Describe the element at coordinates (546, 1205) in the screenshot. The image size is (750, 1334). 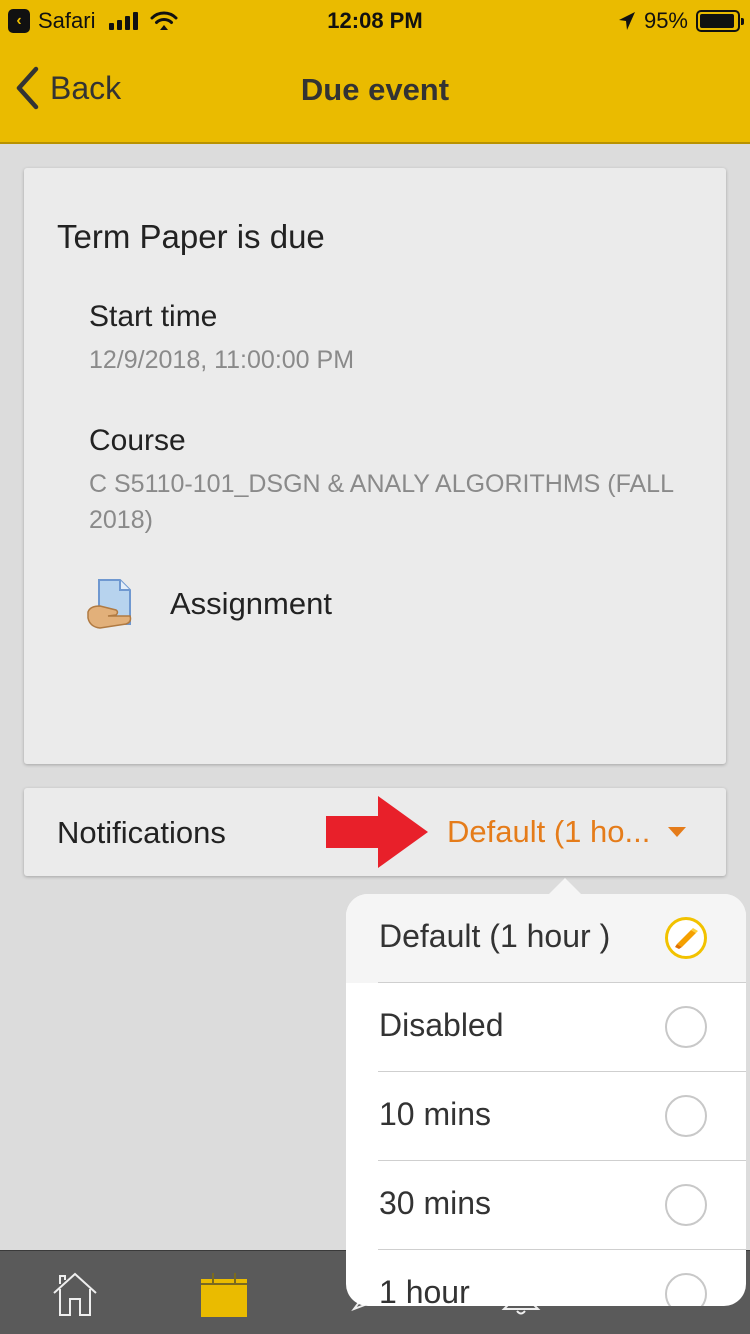
I see `option-30-mins: 30 mins` at that location.